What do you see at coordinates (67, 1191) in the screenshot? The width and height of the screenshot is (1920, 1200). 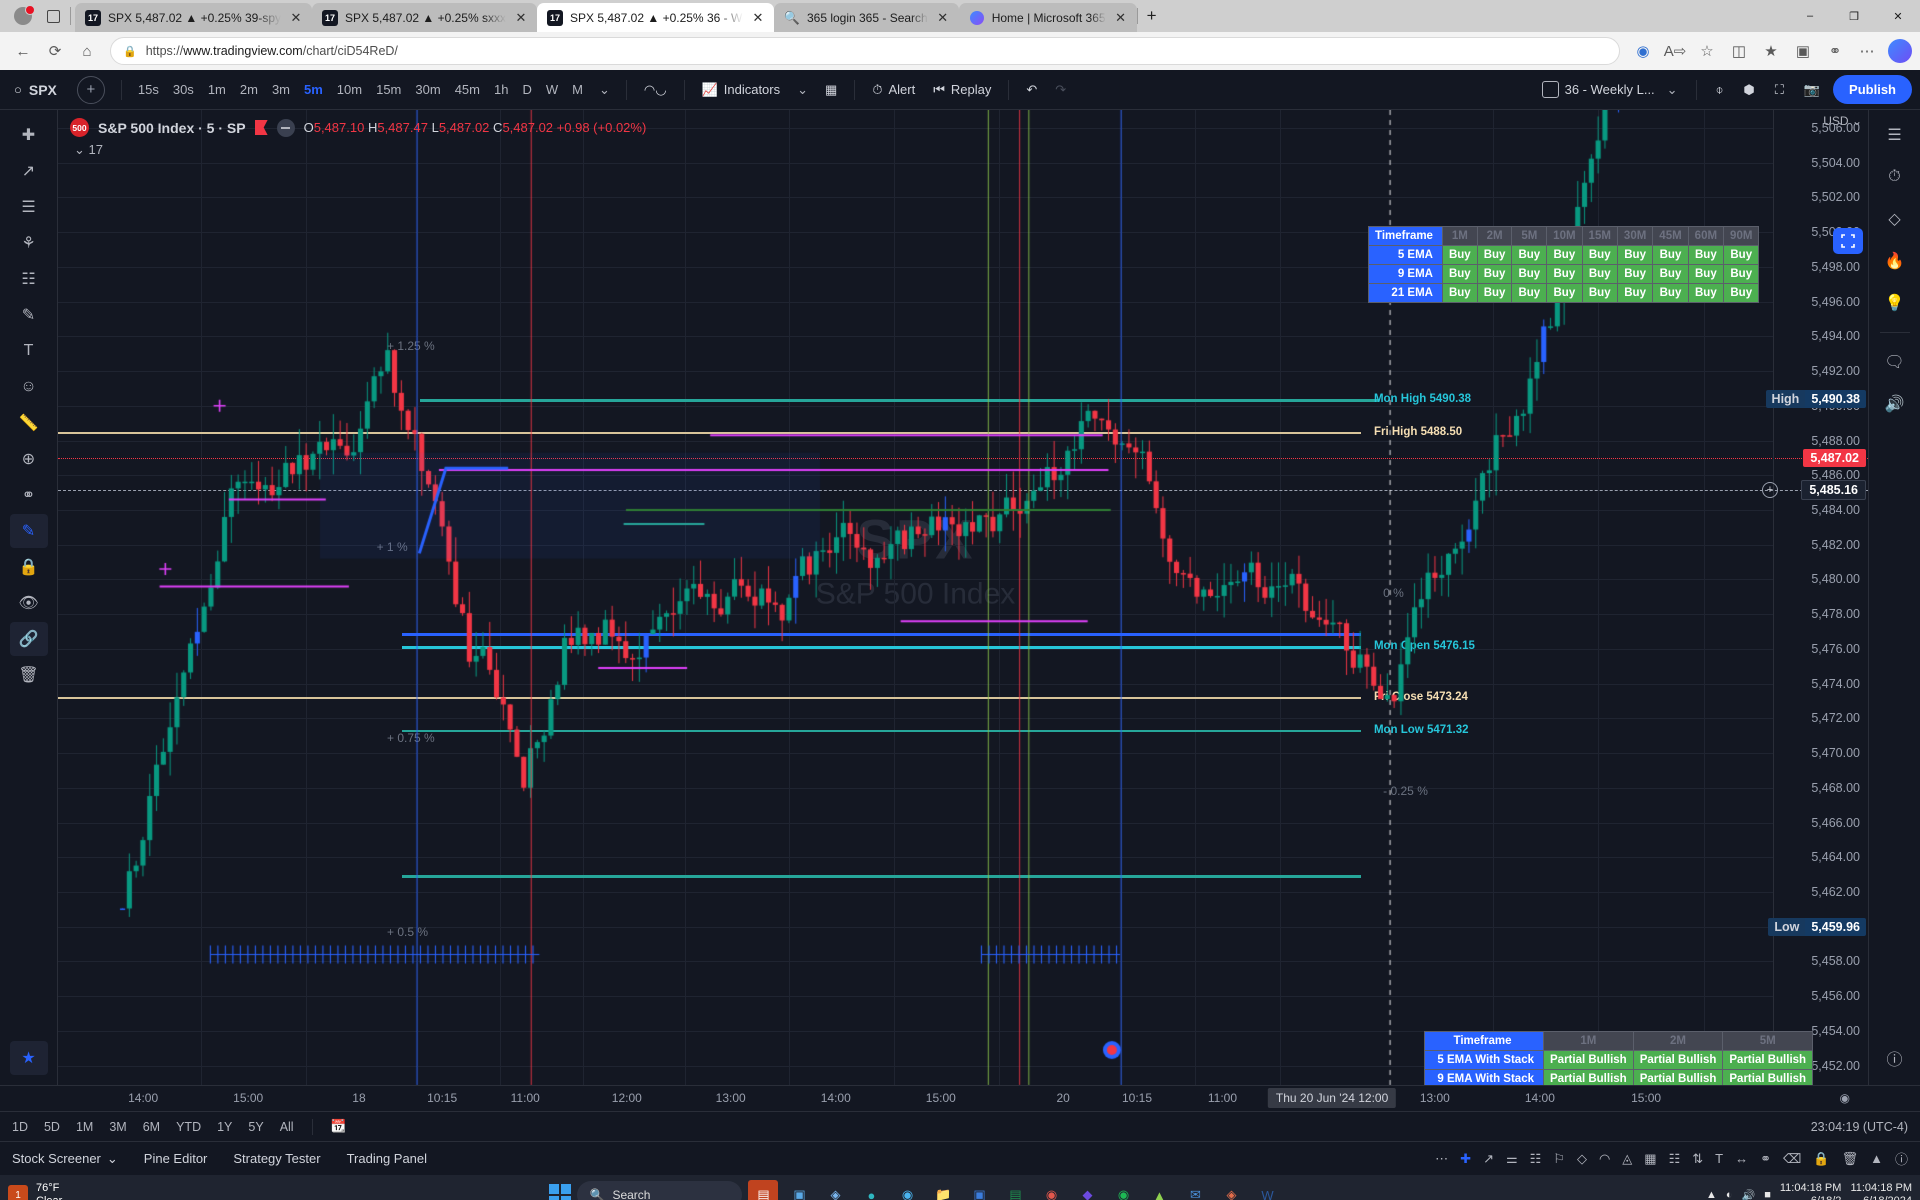 I see `weather-widget: 1 76°F Clear` at bounding box center [67, 1191].